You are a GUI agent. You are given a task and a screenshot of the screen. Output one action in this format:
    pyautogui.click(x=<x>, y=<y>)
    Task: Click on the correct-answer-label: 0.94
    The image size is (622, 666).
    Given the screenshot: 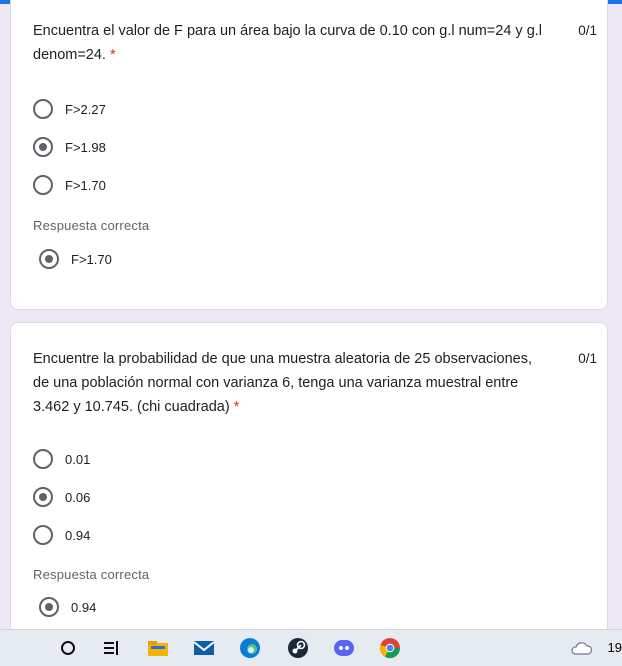 What is the action you would take?
    pyautogui.click(x=84, y=607)
    